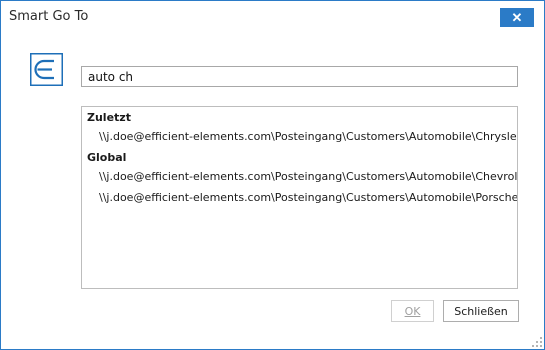 Image resolution: width=545 pixels, height=350 pixels. I want to click on close-icon: ✕, so click(517, 17).